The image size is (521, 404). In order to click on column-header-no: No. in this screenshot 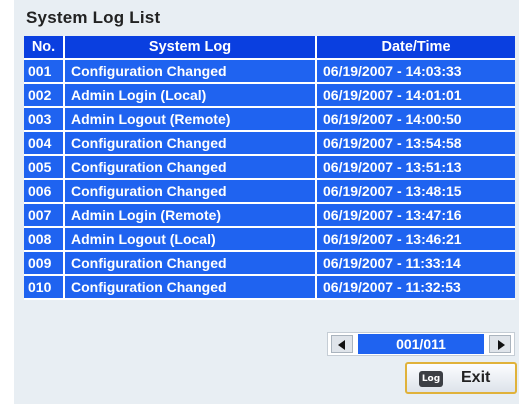, I will do `click(44, 48)`.